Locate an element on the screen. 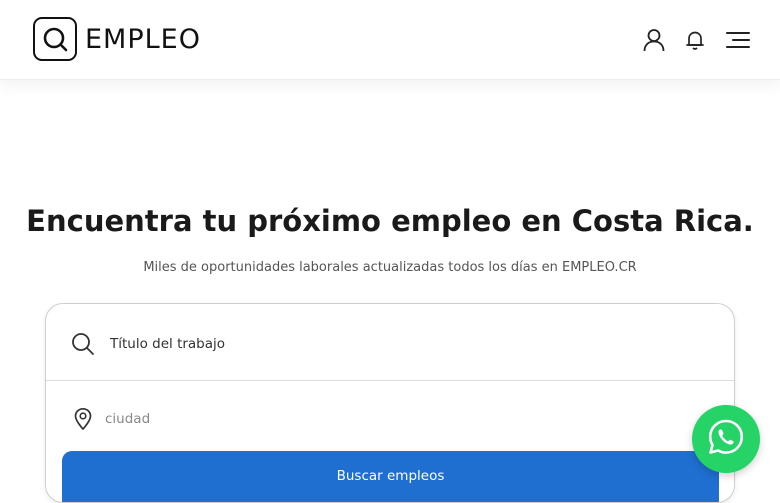 The image size is (780, 503). bell-icon is located at coordinates (695, 40).